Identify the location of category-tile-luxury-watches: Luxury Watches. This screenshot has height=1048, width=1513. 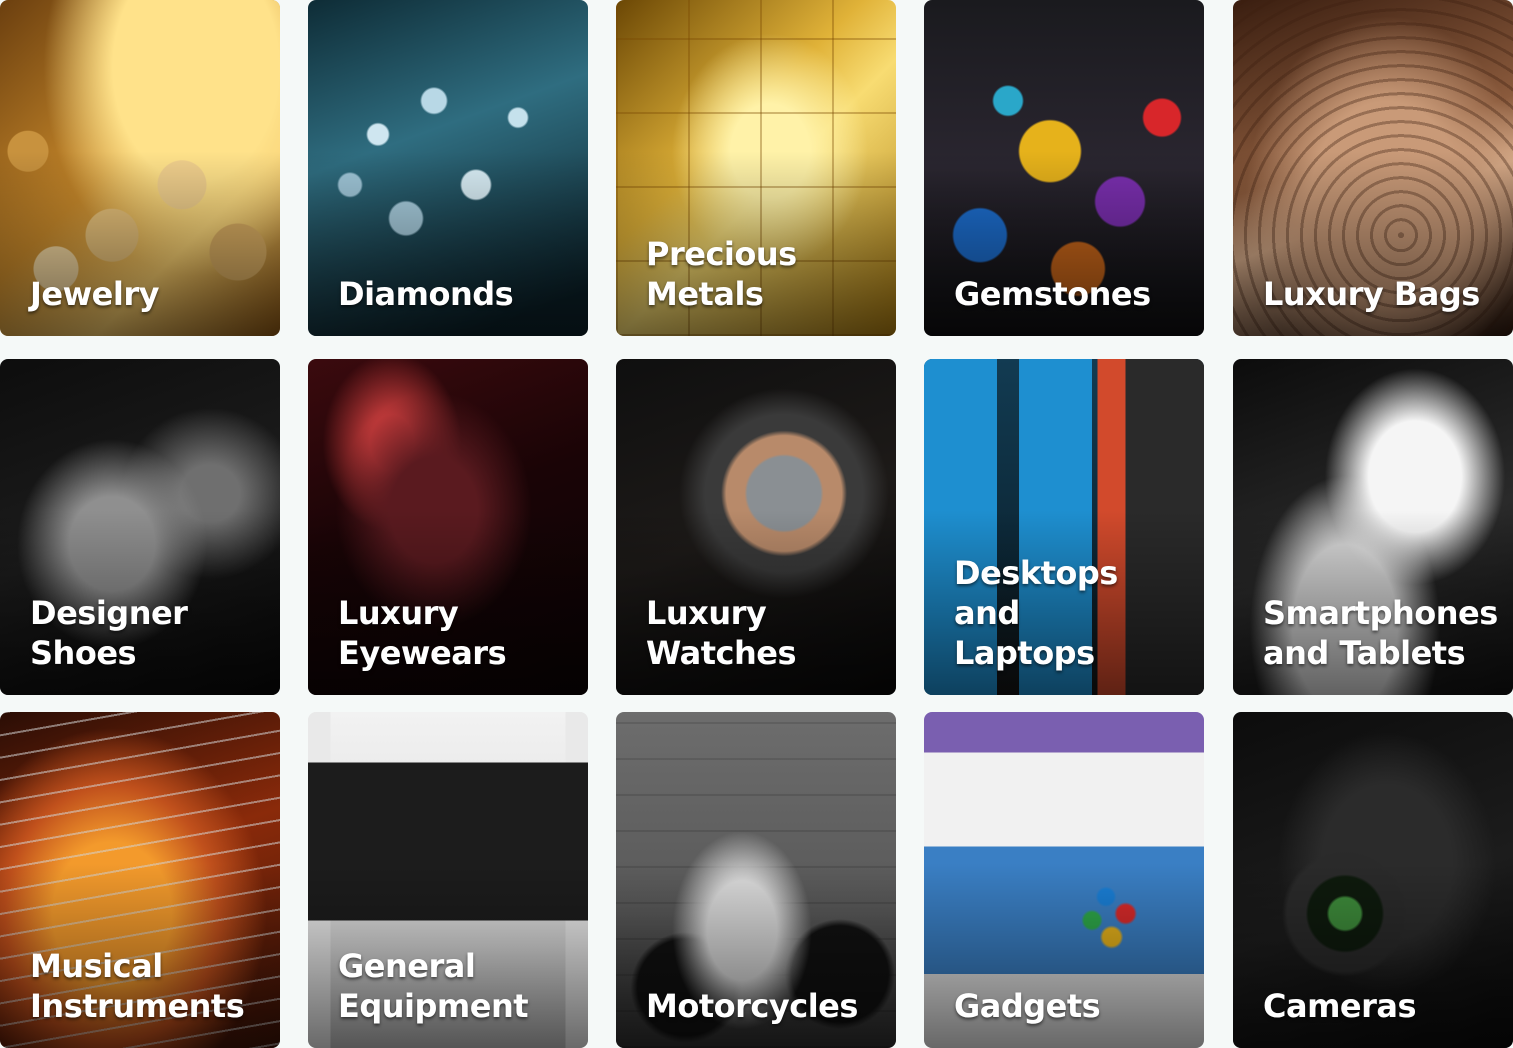
(756, 527).